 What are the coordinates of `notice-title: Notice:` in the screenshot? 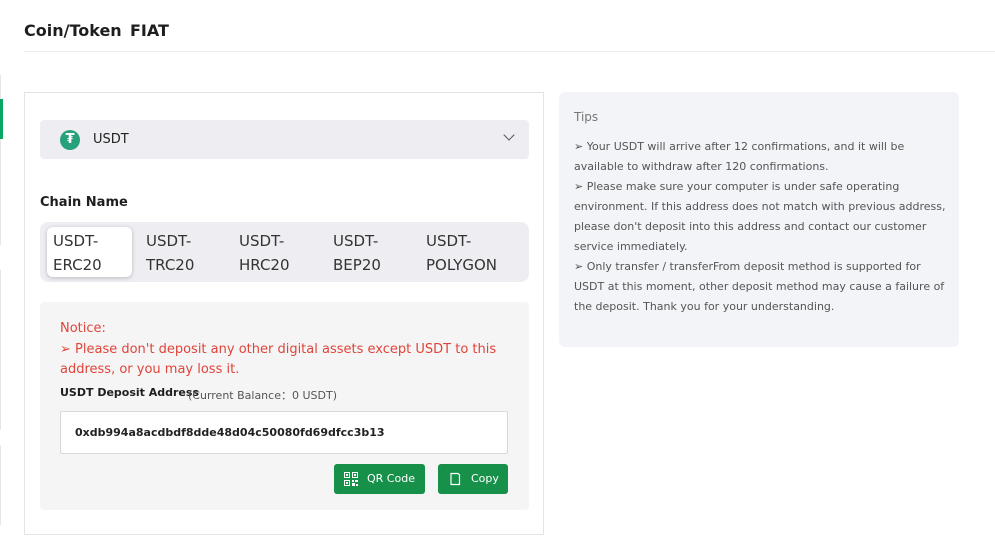 It's located at (83, 328).